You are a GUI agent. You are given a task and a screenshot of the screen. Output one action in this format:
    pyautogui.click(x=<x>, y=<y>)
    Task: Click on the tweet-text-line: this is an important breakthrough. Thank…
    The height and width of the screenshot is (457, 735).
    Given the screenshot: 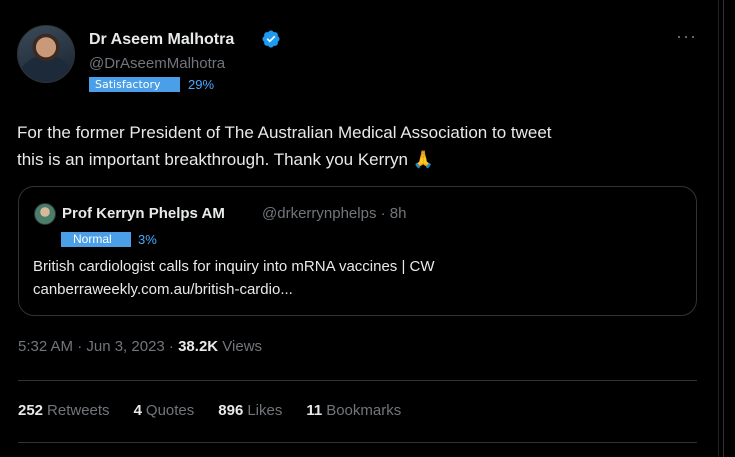 What is the action you would take?
    pyautogui.click(x=225, y=159)
    